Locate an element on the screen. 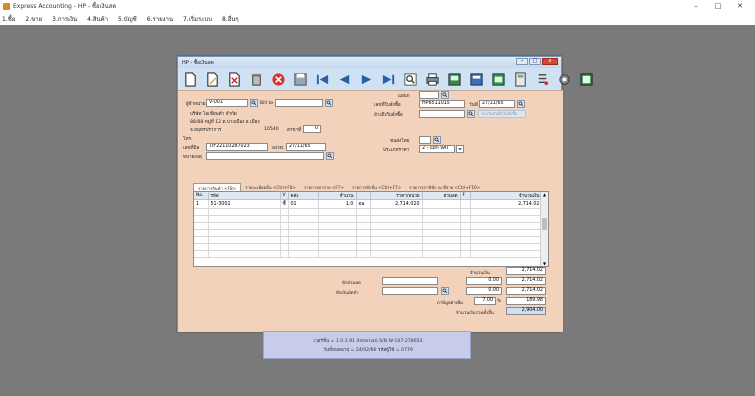 Image resolution: width=755 pixels, height=396 pixels. vat-type-select: 2 - แยก VAT is located at coordinates (437, 149).